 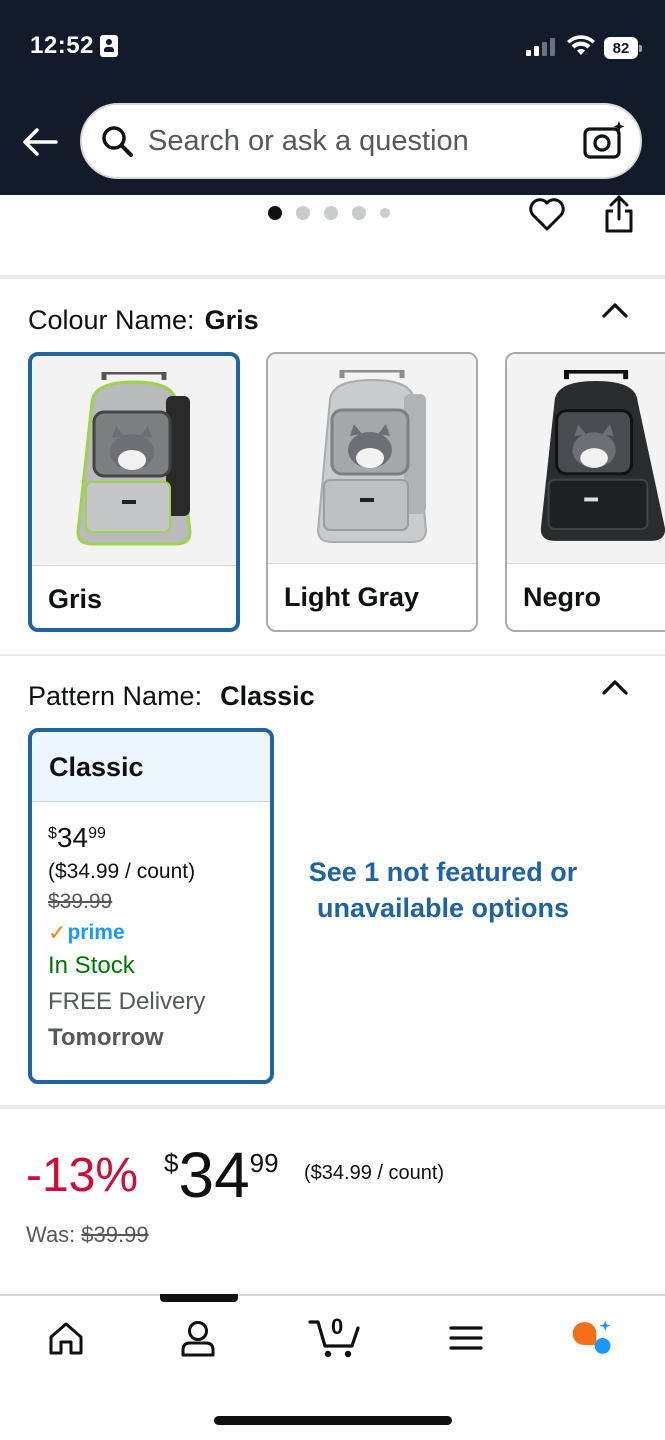 What do you see at coordinates (96, 932) in the screenshot?
I see `prime-label: prime` at bounding box center [96, 932].